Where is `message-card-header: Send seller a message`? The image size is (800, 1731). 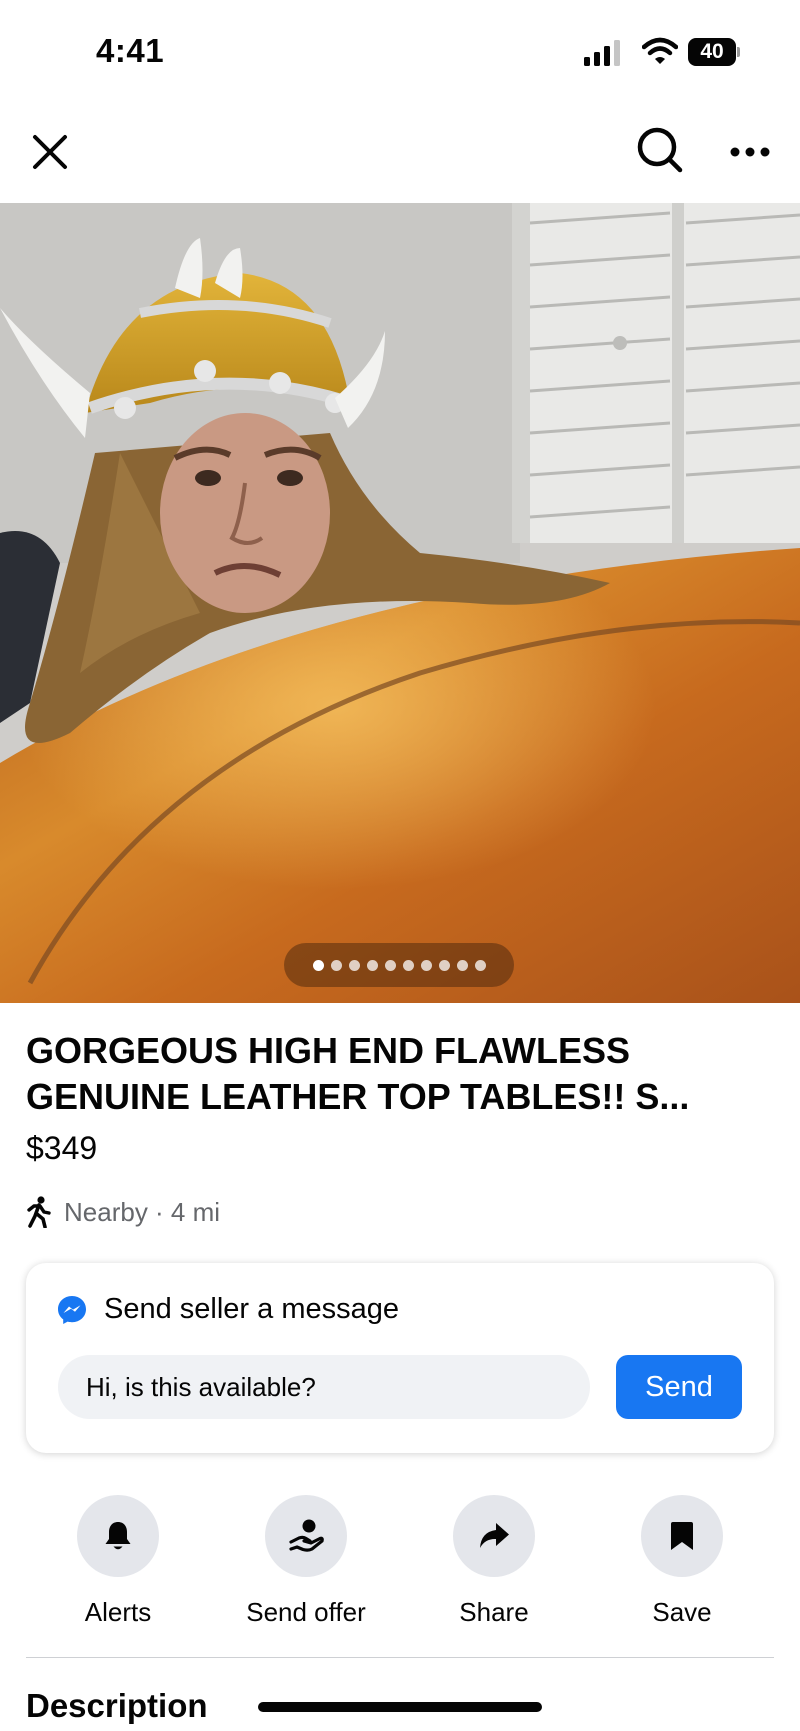 message-card-header: Send seller a message is located at coordinates (227, 1309).